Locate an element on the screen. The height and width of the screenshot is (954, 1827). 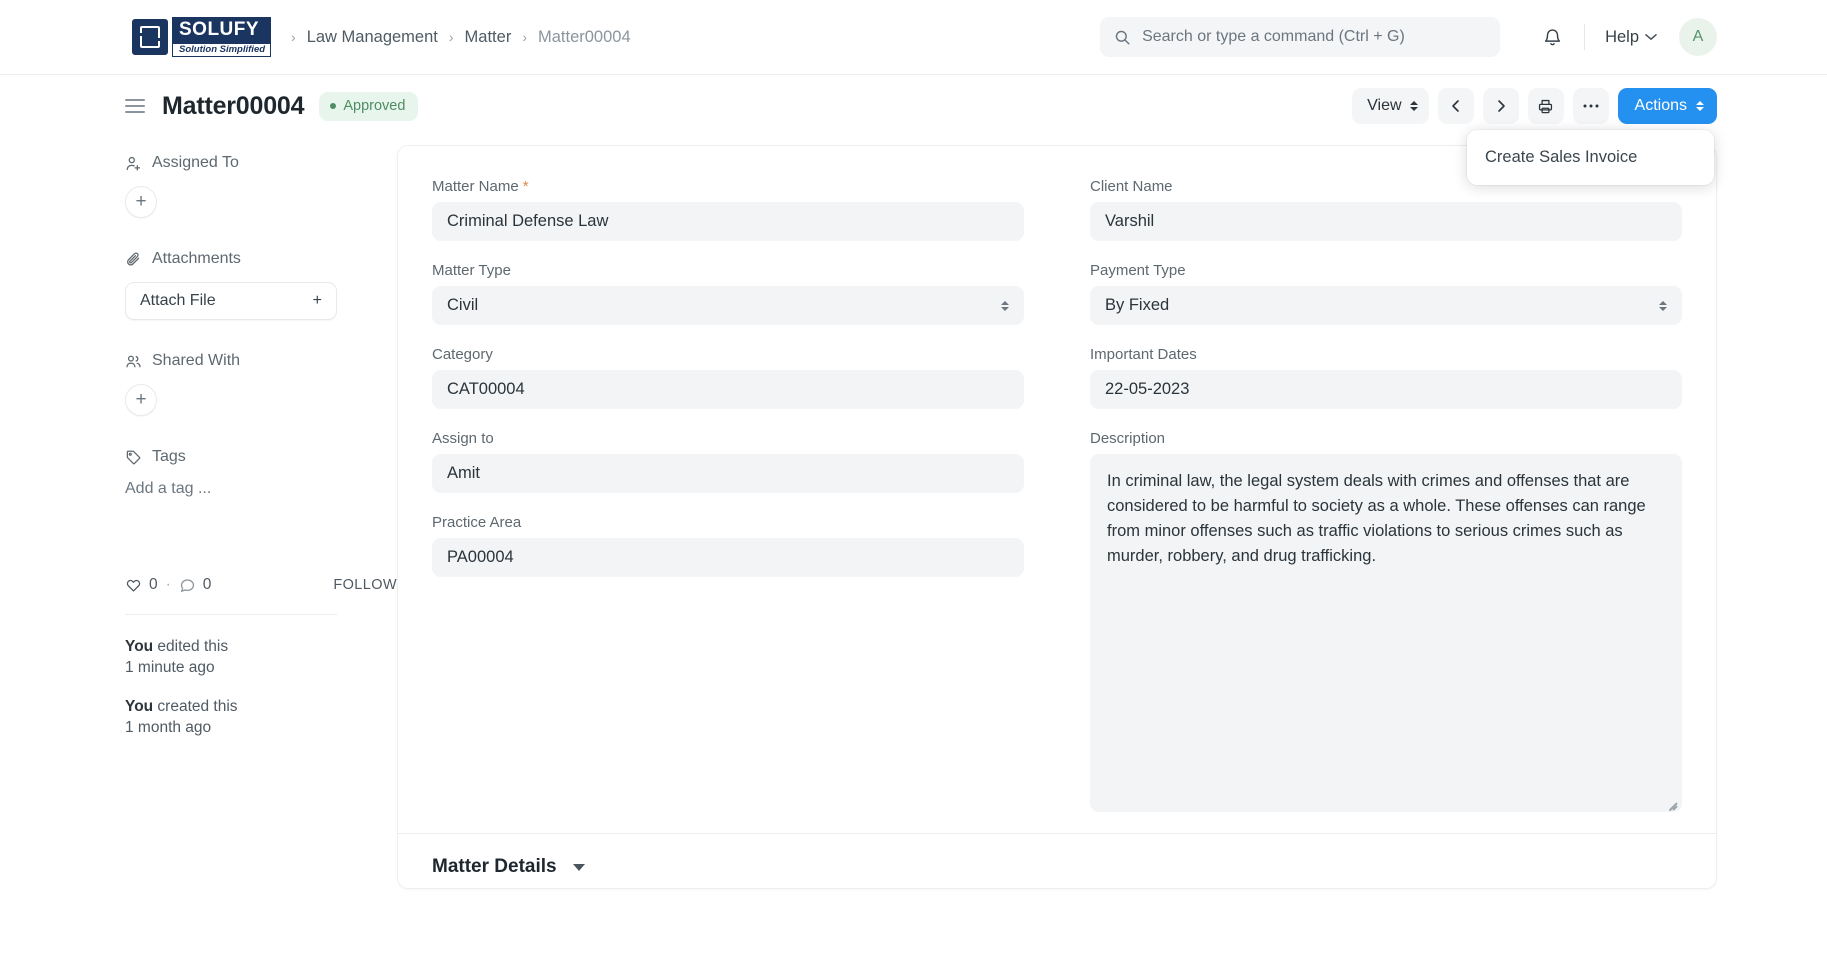
print-button is located at coordinates (1545, 106).